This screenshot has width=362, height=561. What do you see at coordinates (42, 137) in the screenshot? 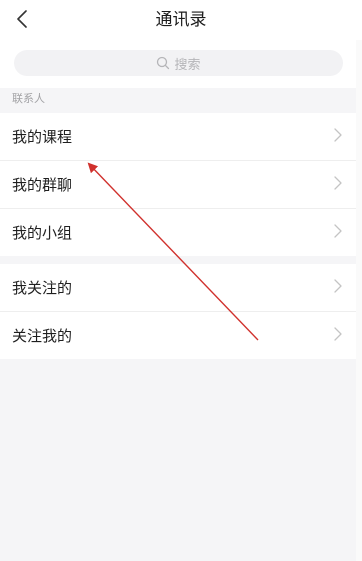
I see `list-item-label: 我的课程` at bounding box center [42, 137].